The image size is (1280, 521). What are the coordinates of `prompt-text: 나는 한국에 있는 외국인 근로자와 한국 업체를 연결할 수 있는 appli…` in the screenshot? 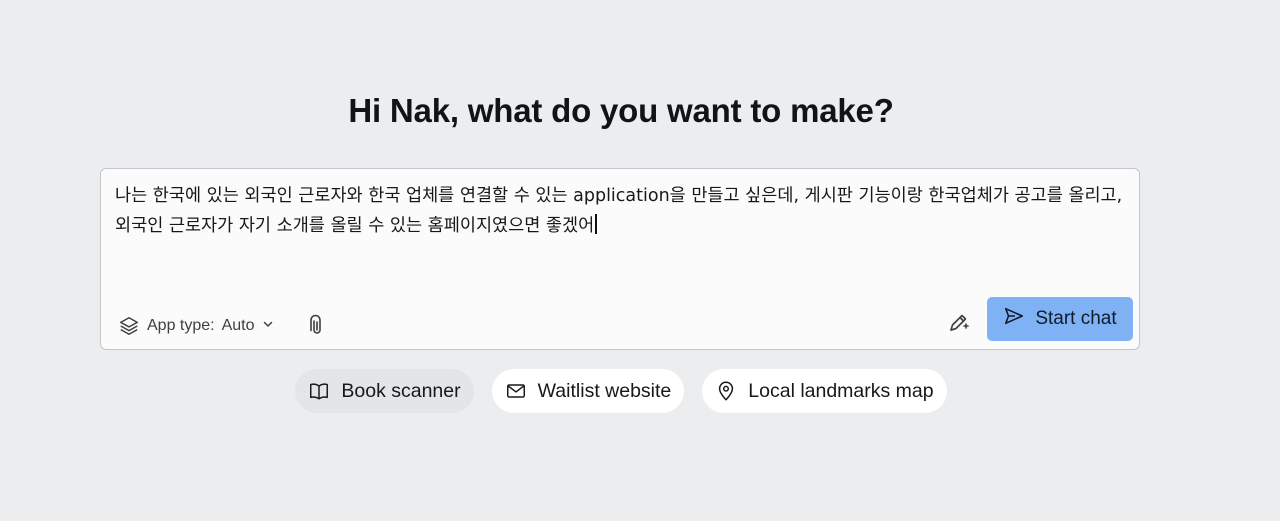 It's located at (619, 211).